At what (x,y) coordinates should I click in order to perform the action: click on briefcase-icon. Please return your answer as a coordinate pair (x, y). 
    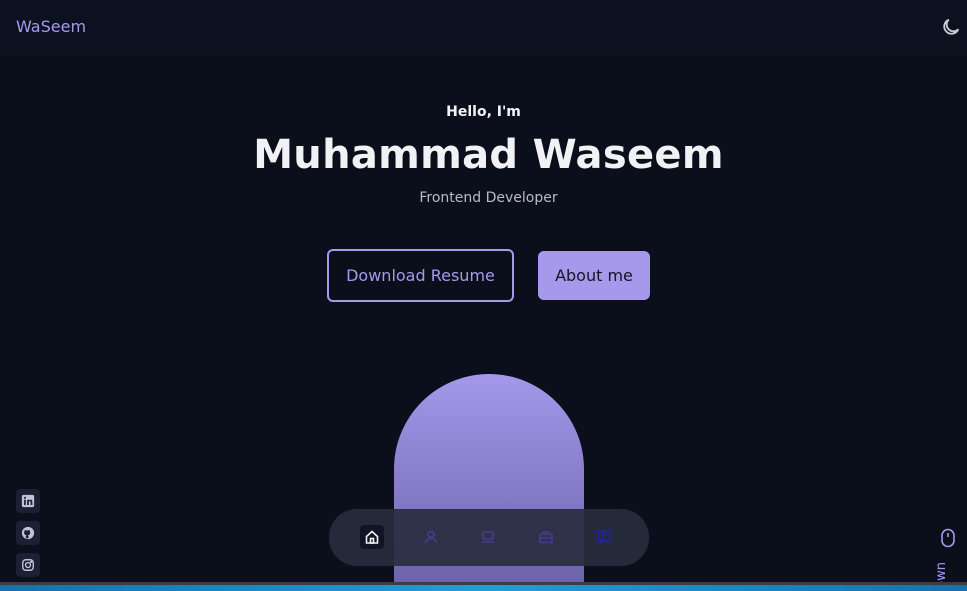
    Looking at the image, I should click on (546, 537).